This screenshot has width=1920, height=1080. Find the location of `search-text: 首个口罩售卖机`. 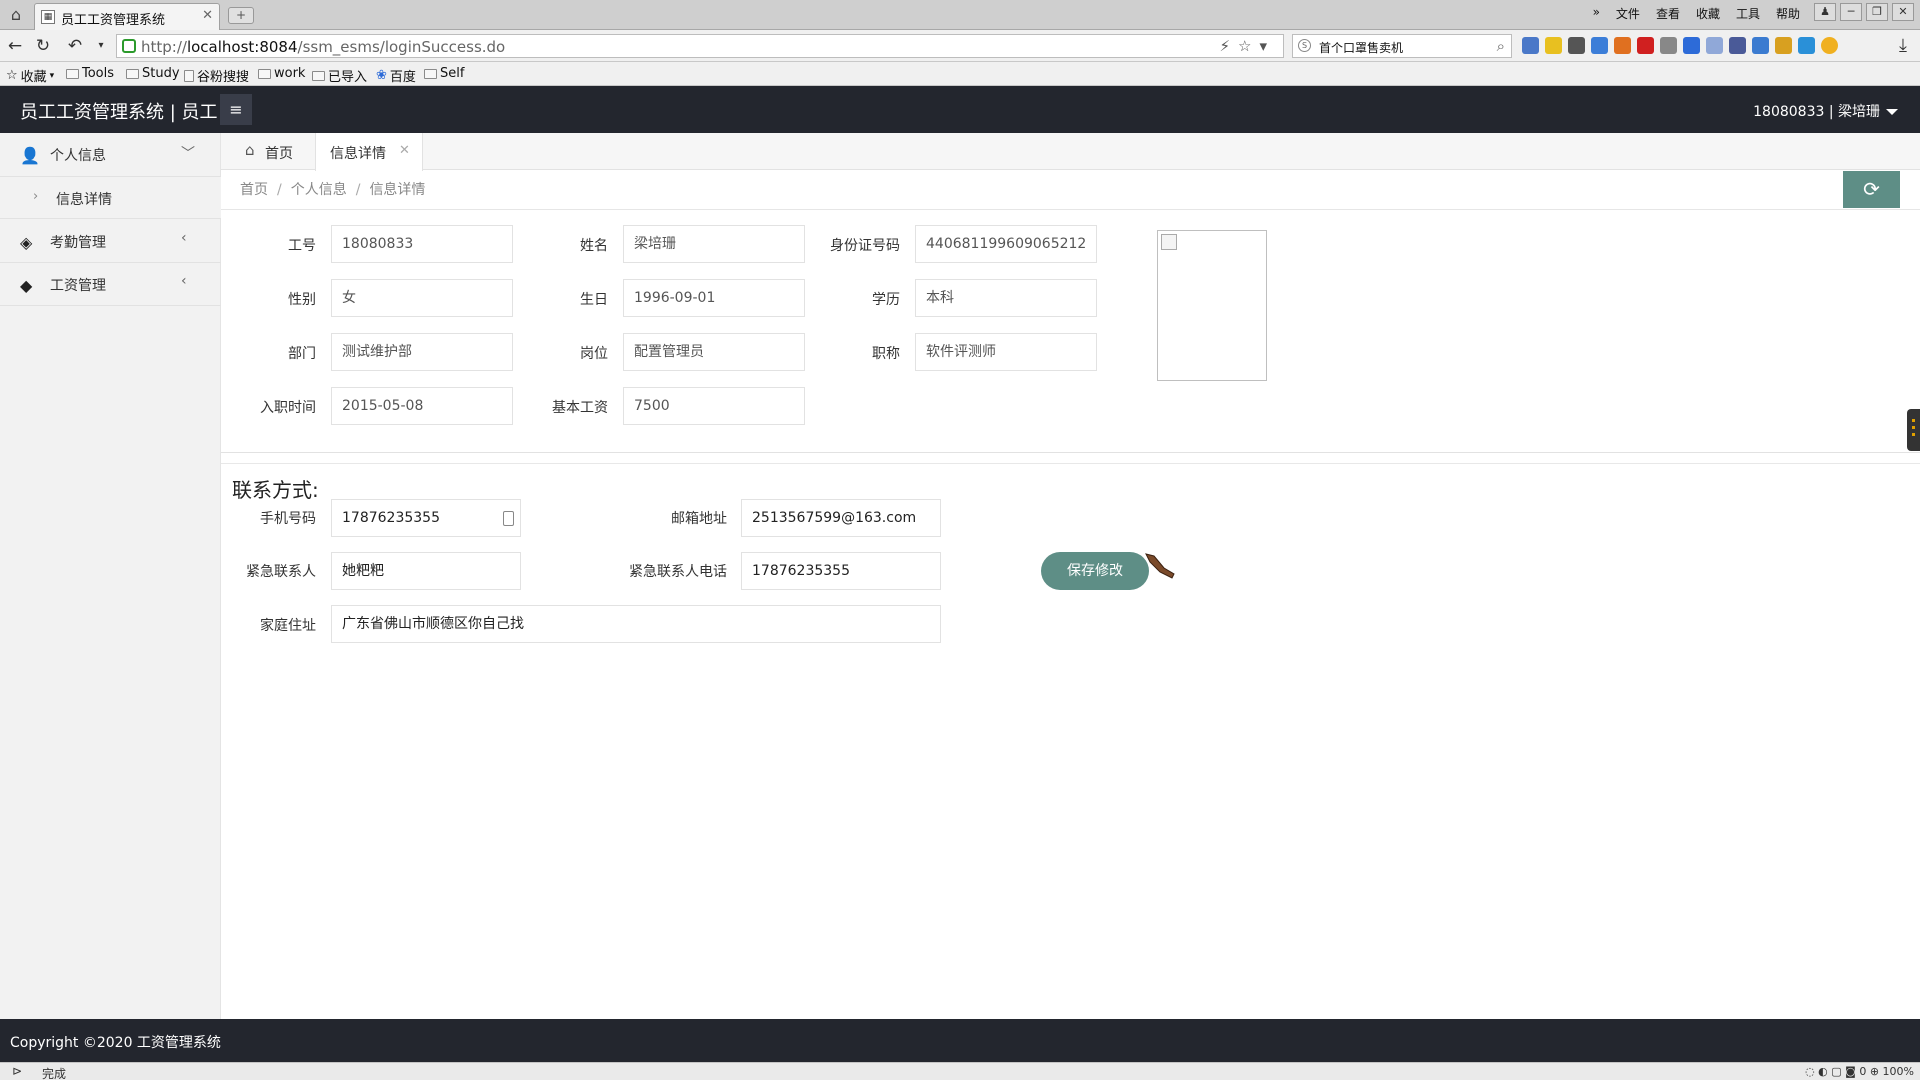

search-text: 首个口罩售卖机 is located at coordinates (1361, 47).